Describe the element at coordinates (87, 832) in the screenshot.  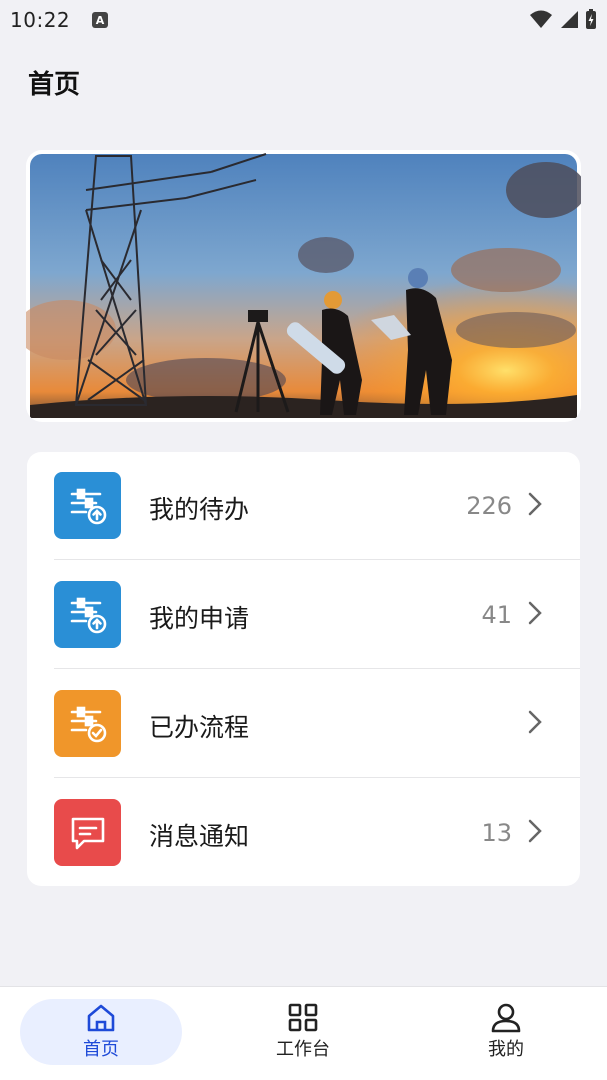
I see `message-icon` at that location.